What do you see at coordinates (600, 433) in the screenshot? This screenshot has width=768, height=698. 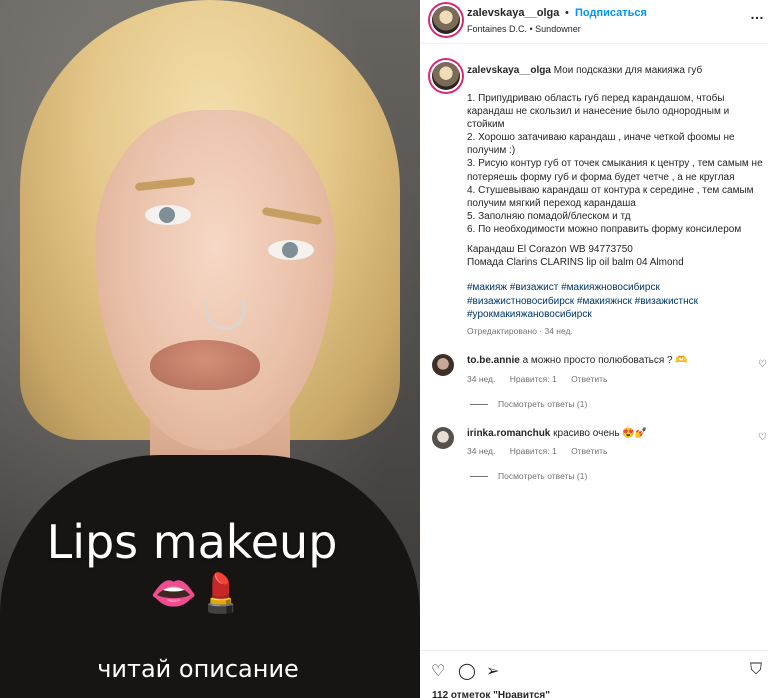 I see `comment-body: красиво очень 😍💅` at bounding box center [600, 433].